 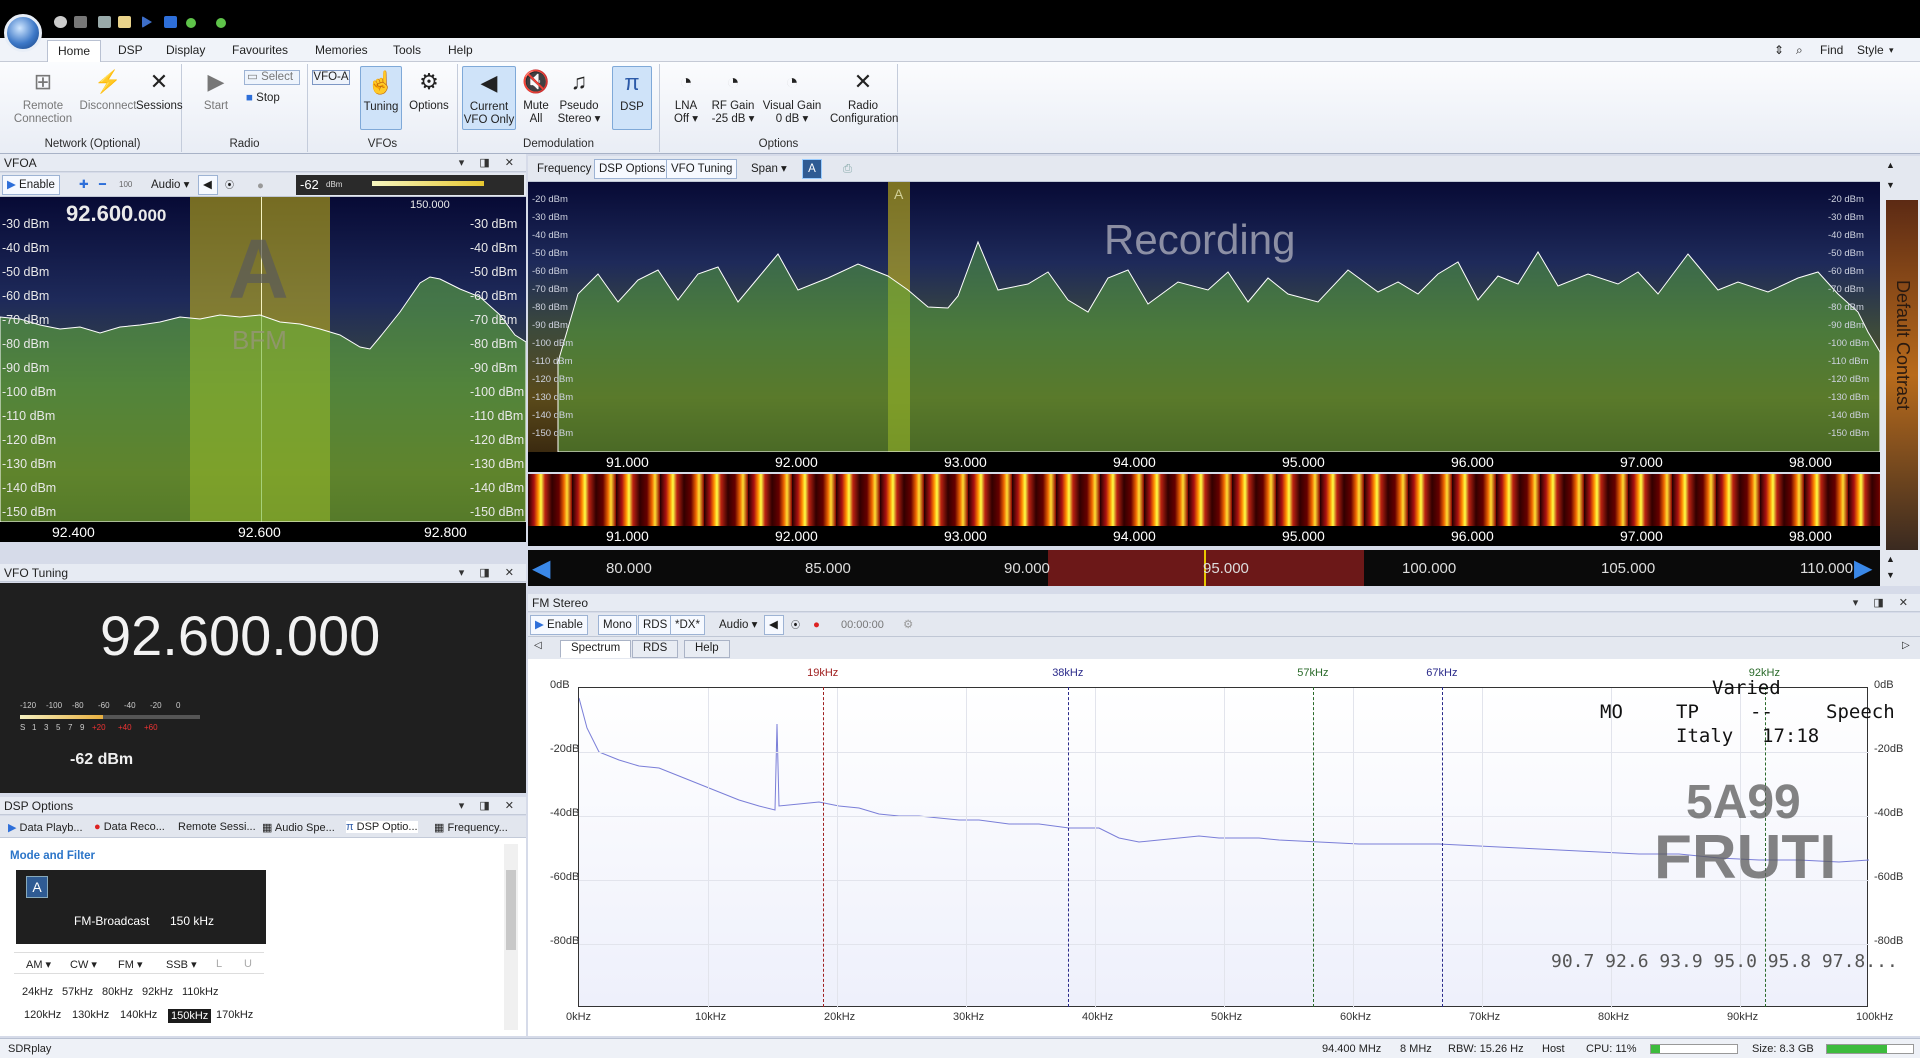 What do you see at coordinates (687, 625) in the screenshot?
I see `dx-button: *DX*` at bounding box center [687, 625].